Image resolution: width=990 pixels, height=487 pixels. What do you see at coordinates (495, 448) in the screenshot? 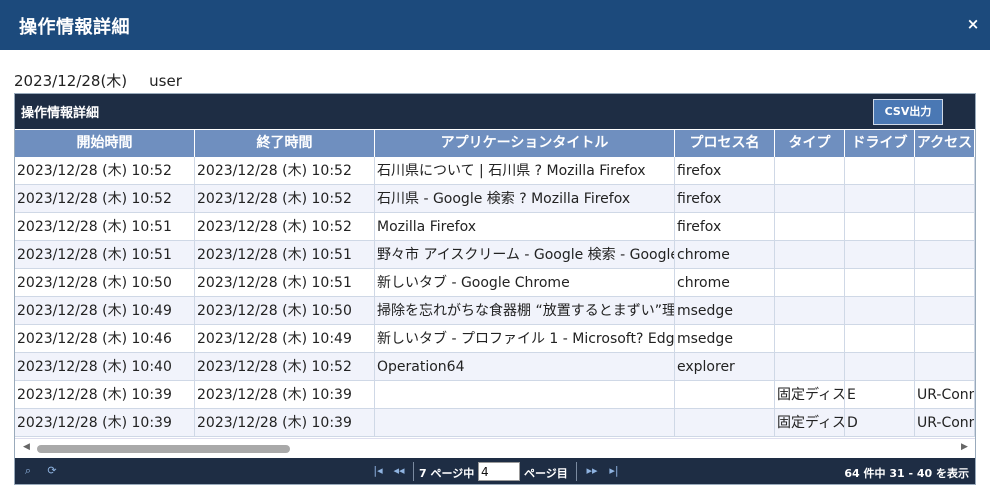
I see `horizontal-scrollbar: ◀ ▶` at bounding box center [495, 448].